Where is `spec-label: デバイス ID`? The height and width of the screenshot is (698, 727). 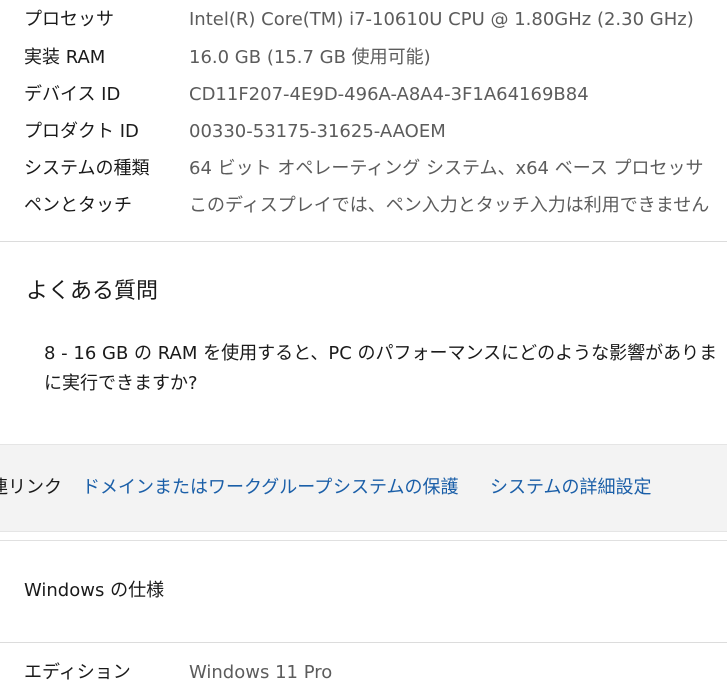 spec-label: デバイス ID is located at coordinates (72, 94).